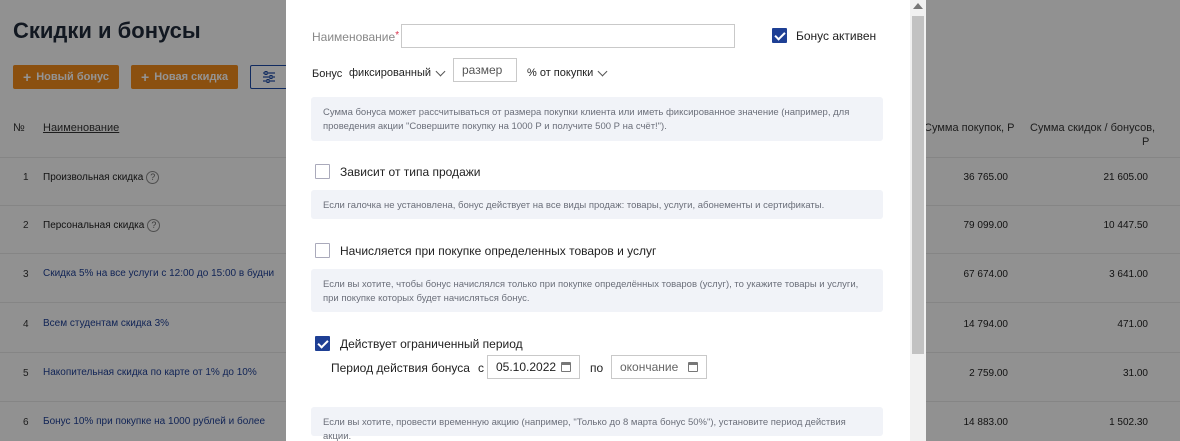 The image size is (1180, 441). Describe the element at coordinates (918, 185) in the screenshot. I see `scroll-thumb` at that location.